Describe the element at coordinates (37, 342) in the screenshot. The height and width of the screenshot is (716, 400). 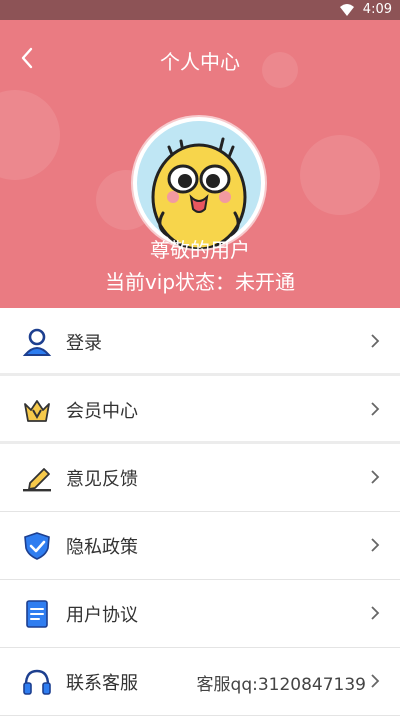
I see `user-icon` at that location.